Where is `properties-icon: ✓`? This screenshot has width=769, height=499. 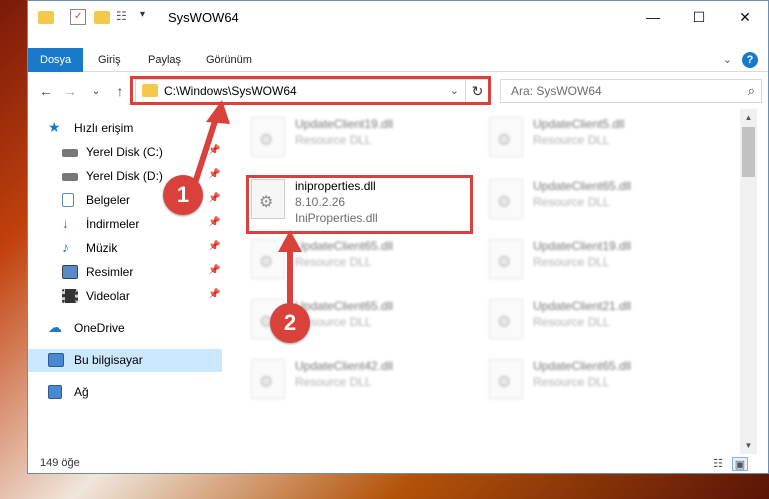
properties-icon: ✓ is located at coordinates (78, 17).